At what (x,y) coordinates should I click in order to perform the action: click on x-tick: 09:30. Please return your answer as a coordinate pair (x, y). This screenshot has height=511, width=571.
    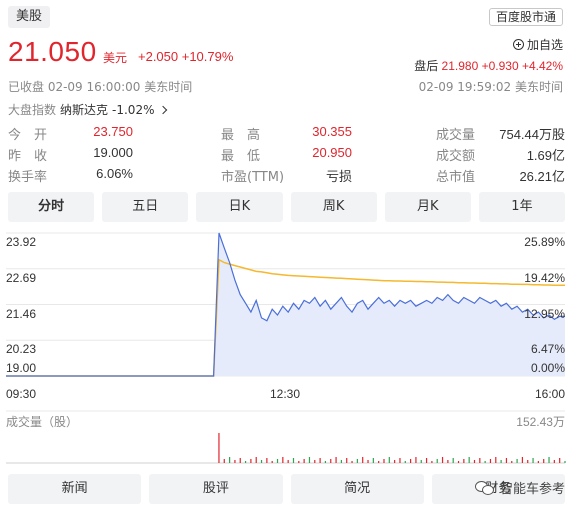
    Looking at the image, I should click on (21, 394).